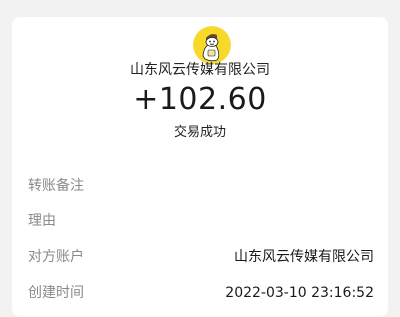 Image resolution: width=400 pixels, height=317 pixels. Describe the element at coordinates (56, 293) in the screenshot. I see `detail-label-created-time: 创建时间` at that location.